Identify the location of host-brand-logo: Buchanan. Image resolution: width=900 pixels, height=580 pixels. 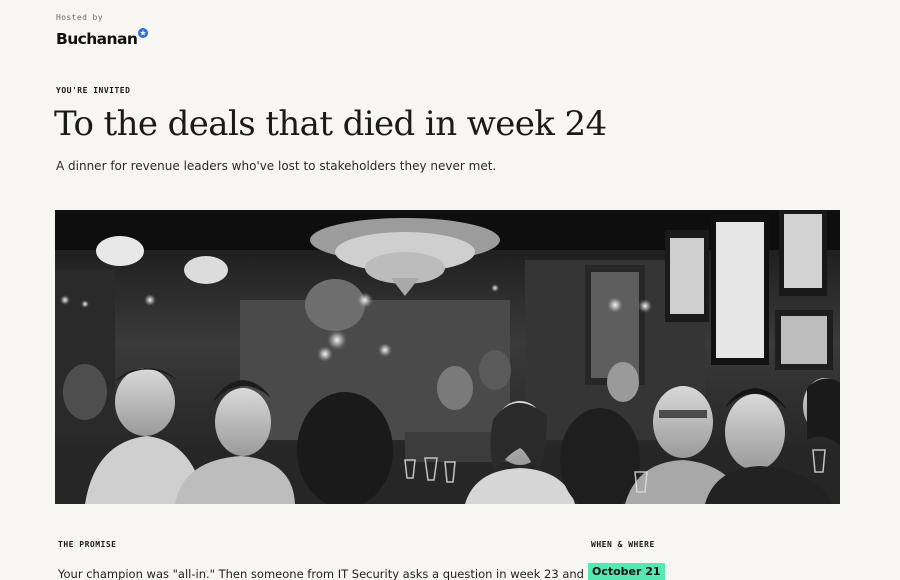
(102, 38).